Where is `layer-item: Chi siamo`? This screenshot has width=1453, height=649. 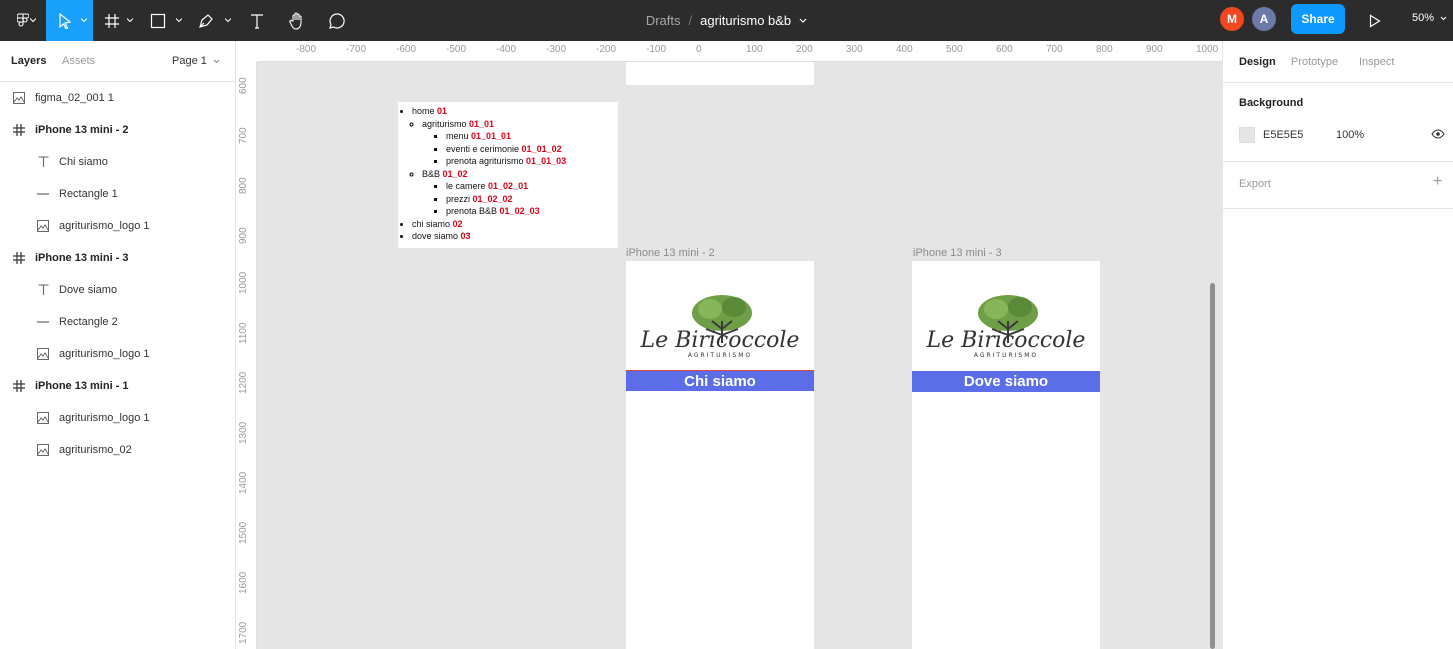 layer-item: Chi siamo is located at coordinates (117, 162).